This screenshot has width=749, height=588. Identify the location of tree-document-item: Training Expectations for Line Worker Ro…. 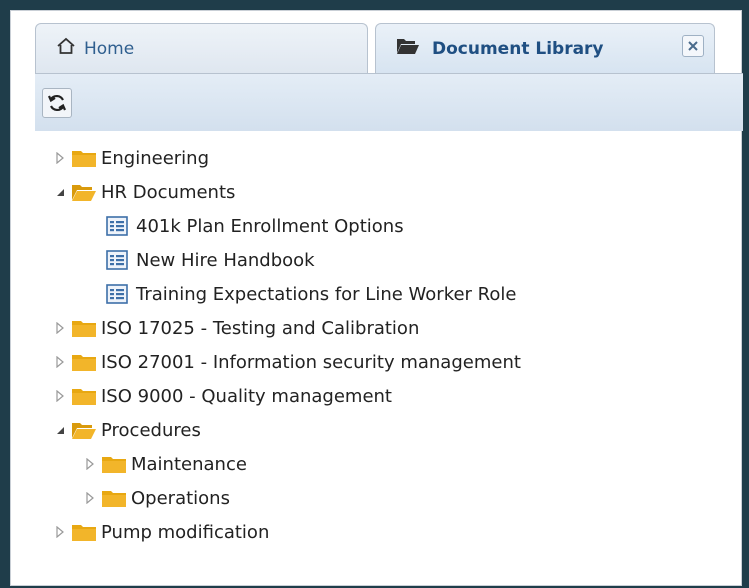
(311, 294).